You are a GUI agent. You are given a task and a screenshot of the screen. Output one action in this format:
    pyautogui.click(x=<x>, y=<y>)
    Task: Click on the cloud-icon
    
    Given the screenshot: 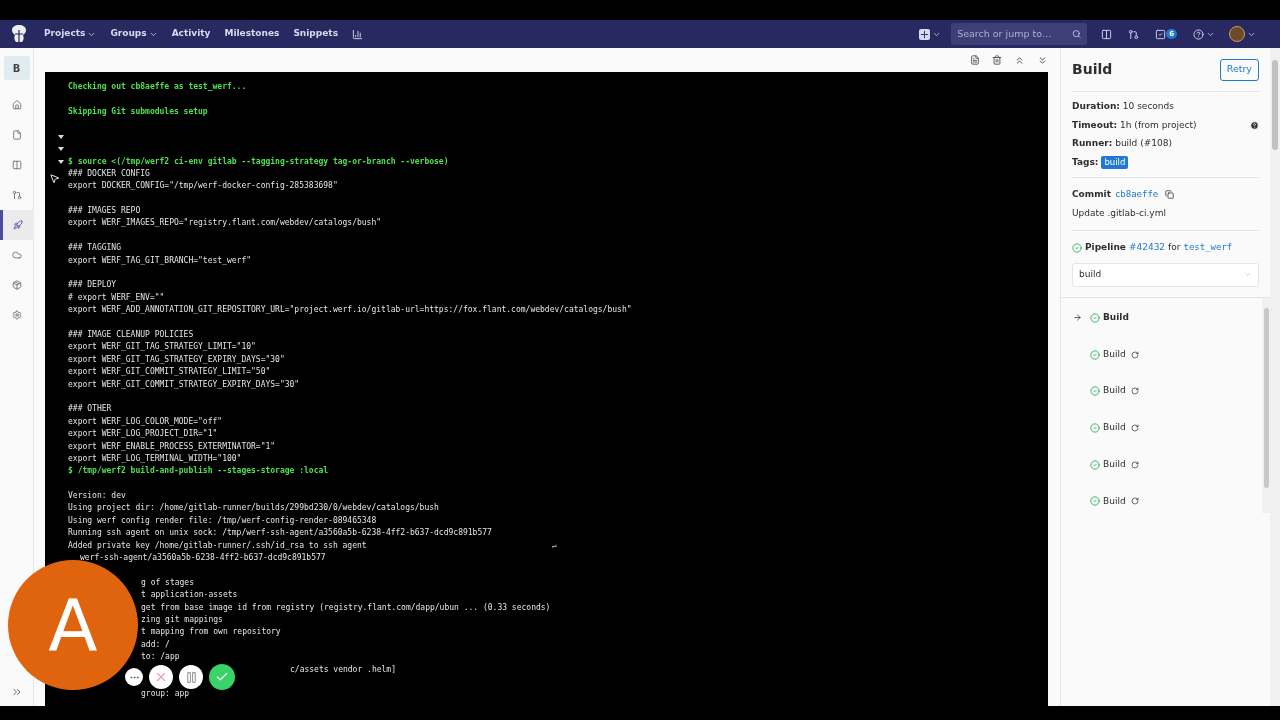 What is the action you would take?
    pyautogui.click(x=16, y=255)
    